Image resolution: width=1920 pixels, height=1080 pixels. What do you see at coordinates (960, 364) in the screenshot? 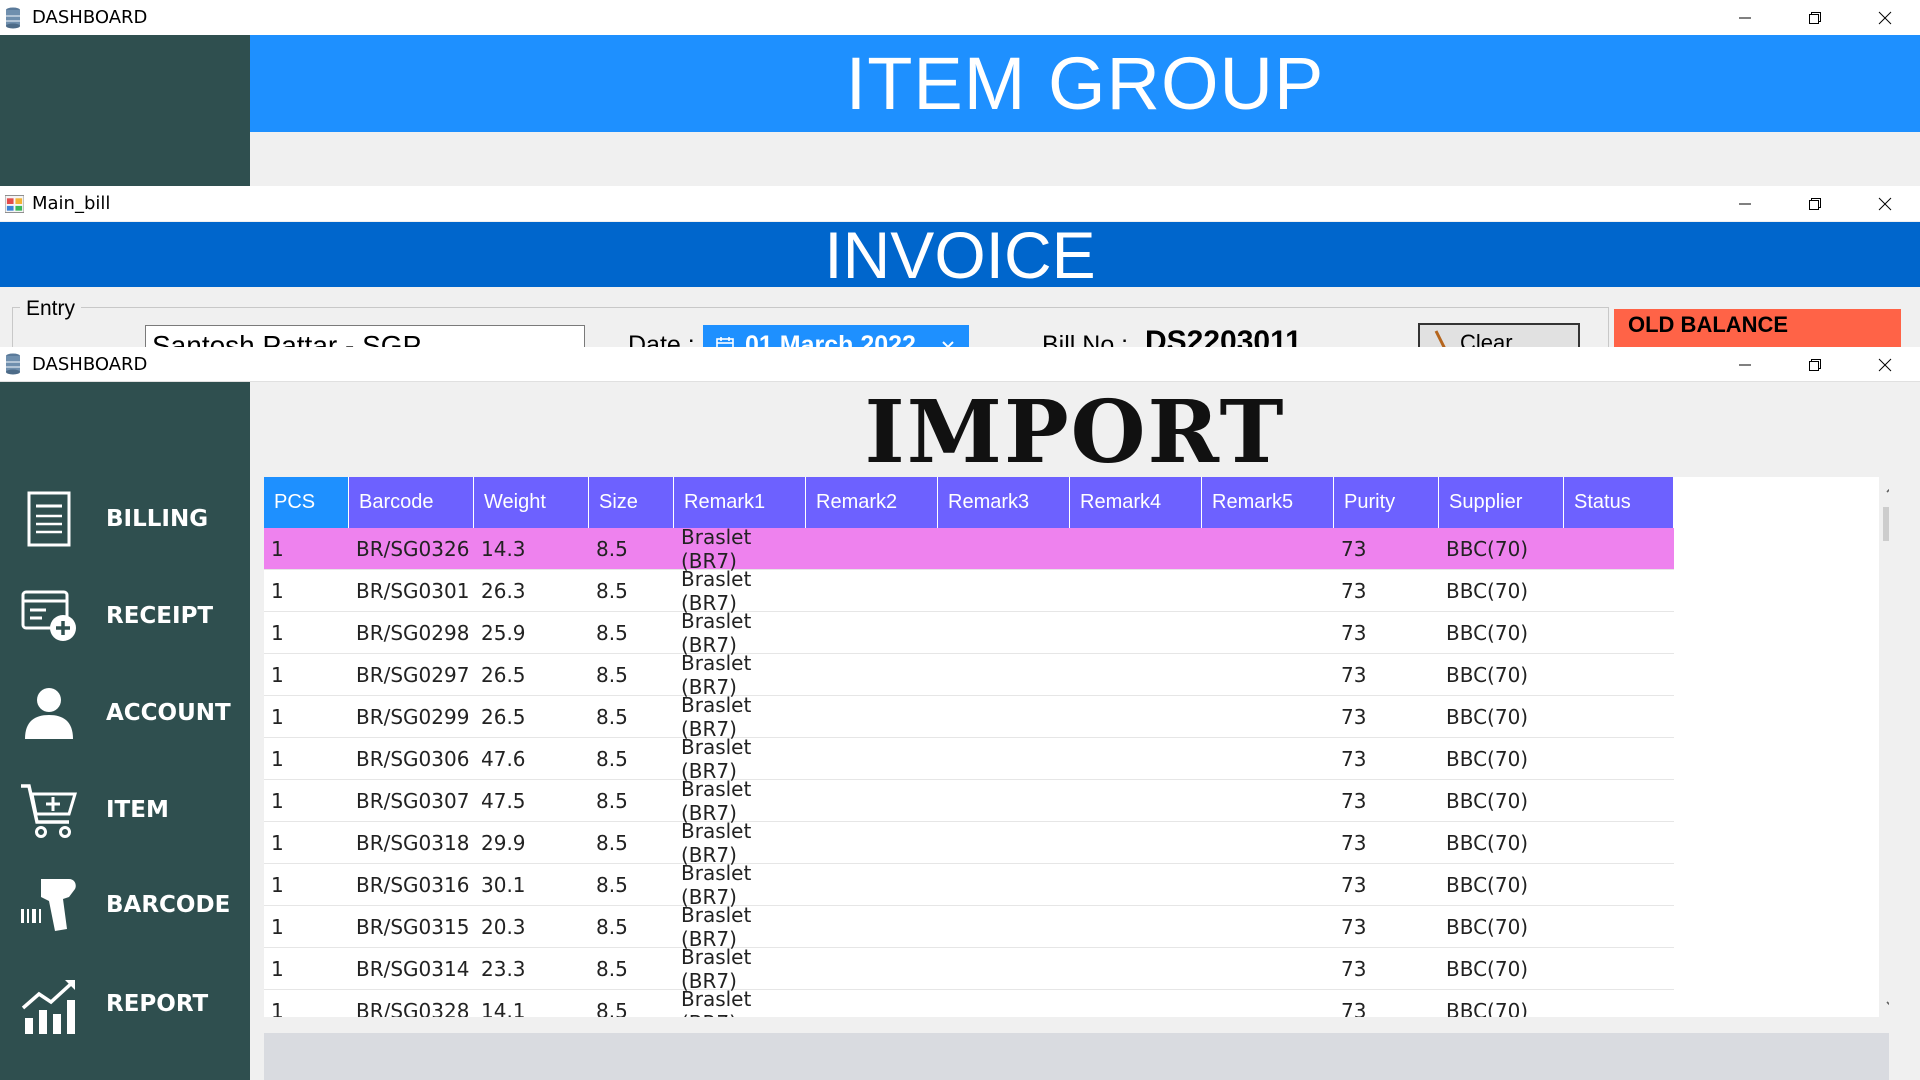
I see `import-titlebar: DASHBOARD` at bounding box center [960, 364].